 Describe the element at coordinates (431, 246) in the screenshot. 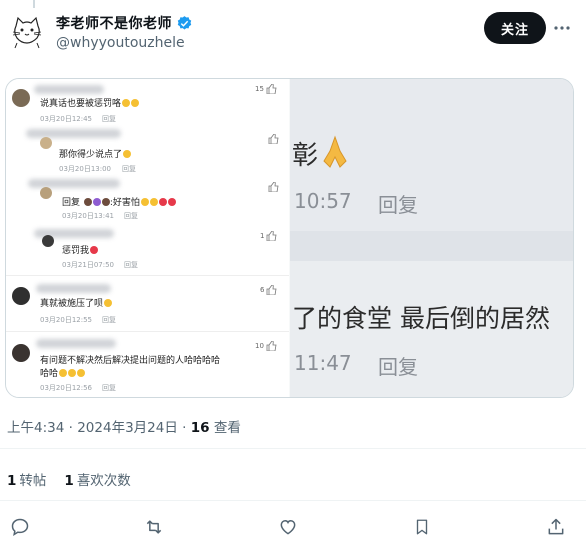

I see `right-image-divider` at that location.